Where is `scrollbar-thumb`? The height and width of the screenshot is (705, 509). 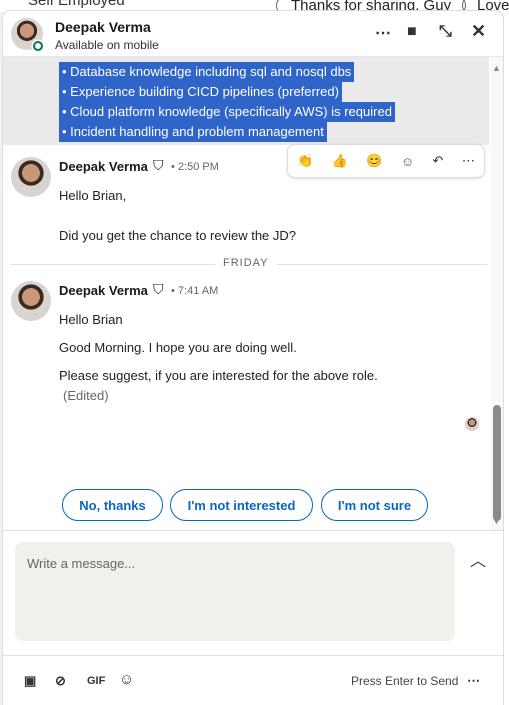 scrollbar-thumb is located at coordinates (497, 463).